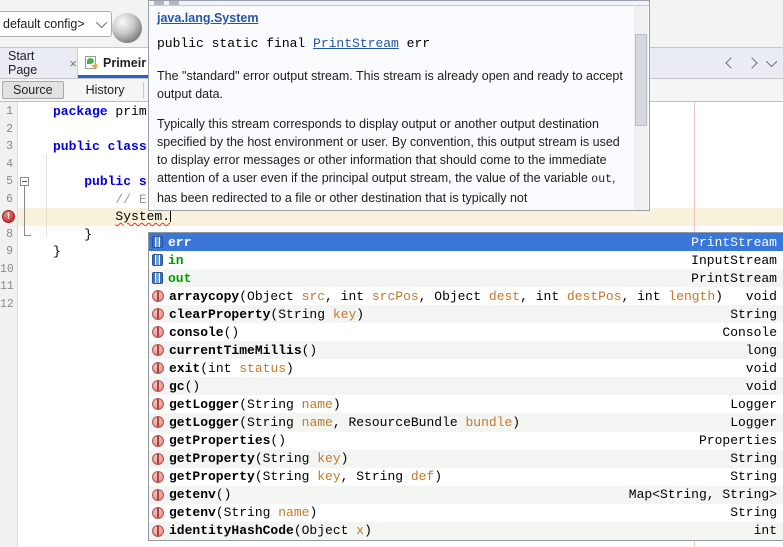 Image resolution: width=783 pixels, height=547 pixels. What do you see at coordinates (192, 495) in the screenshot?
I see `member-name: getenv` at bounding box center [192, 495].